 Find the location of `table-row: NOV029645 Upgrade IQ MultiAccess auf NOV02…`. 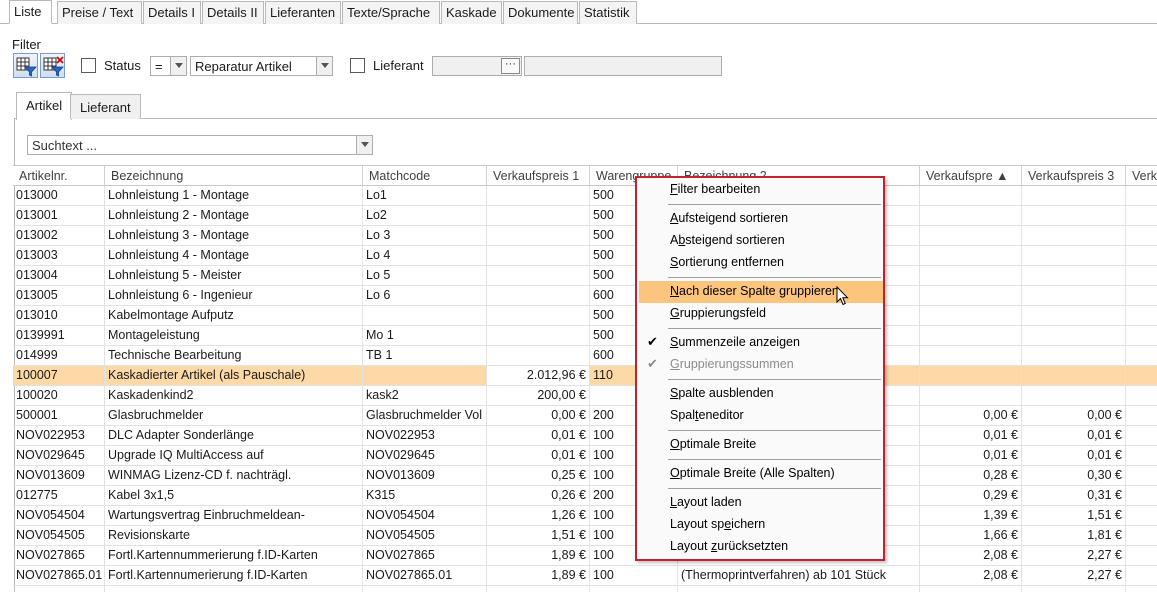

table-row: NOV029645 Upgrade IQ MultiAccess auf NOV02… is located at coordinates (585, 456).